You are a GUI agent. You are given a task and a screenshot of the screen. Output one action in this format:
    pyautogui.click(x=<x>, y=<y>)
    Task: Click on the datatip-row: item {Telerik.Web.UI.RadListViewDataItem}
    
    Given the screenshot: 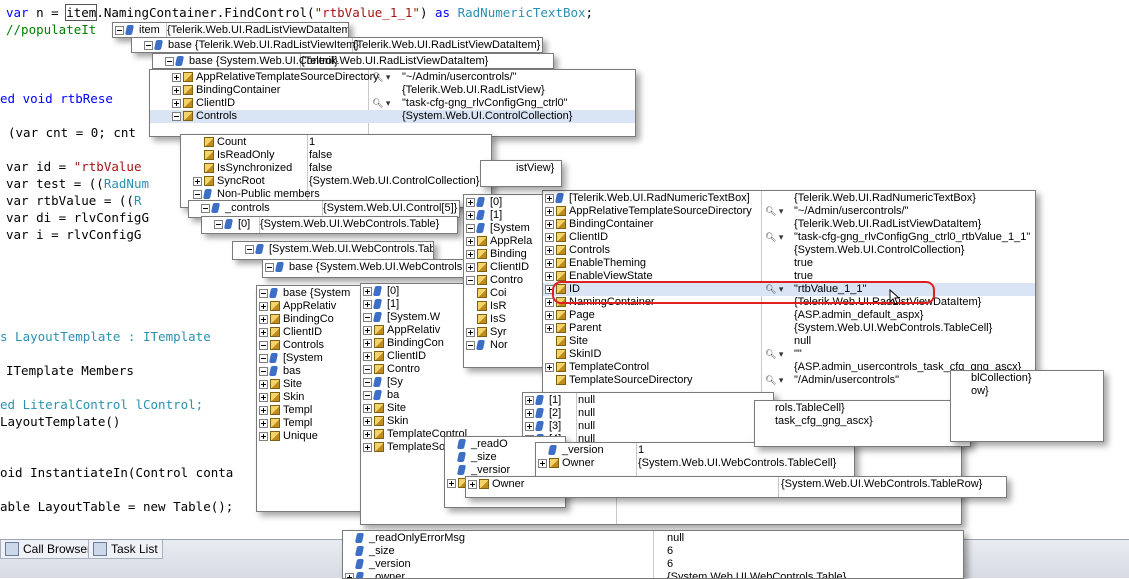 What is the action you would take?
    pyautogui.click(x=230, y=30)
    